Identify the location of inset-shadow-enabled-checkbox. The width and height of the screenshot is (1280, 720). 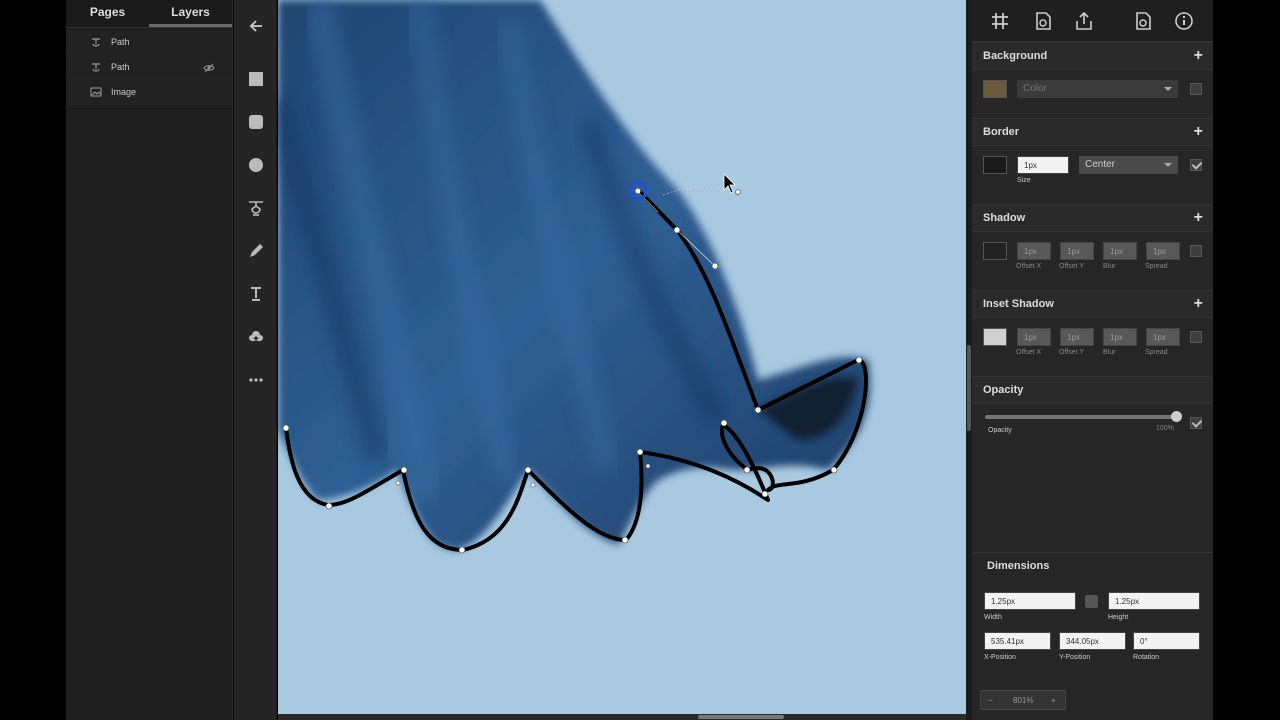
(1196, 337).